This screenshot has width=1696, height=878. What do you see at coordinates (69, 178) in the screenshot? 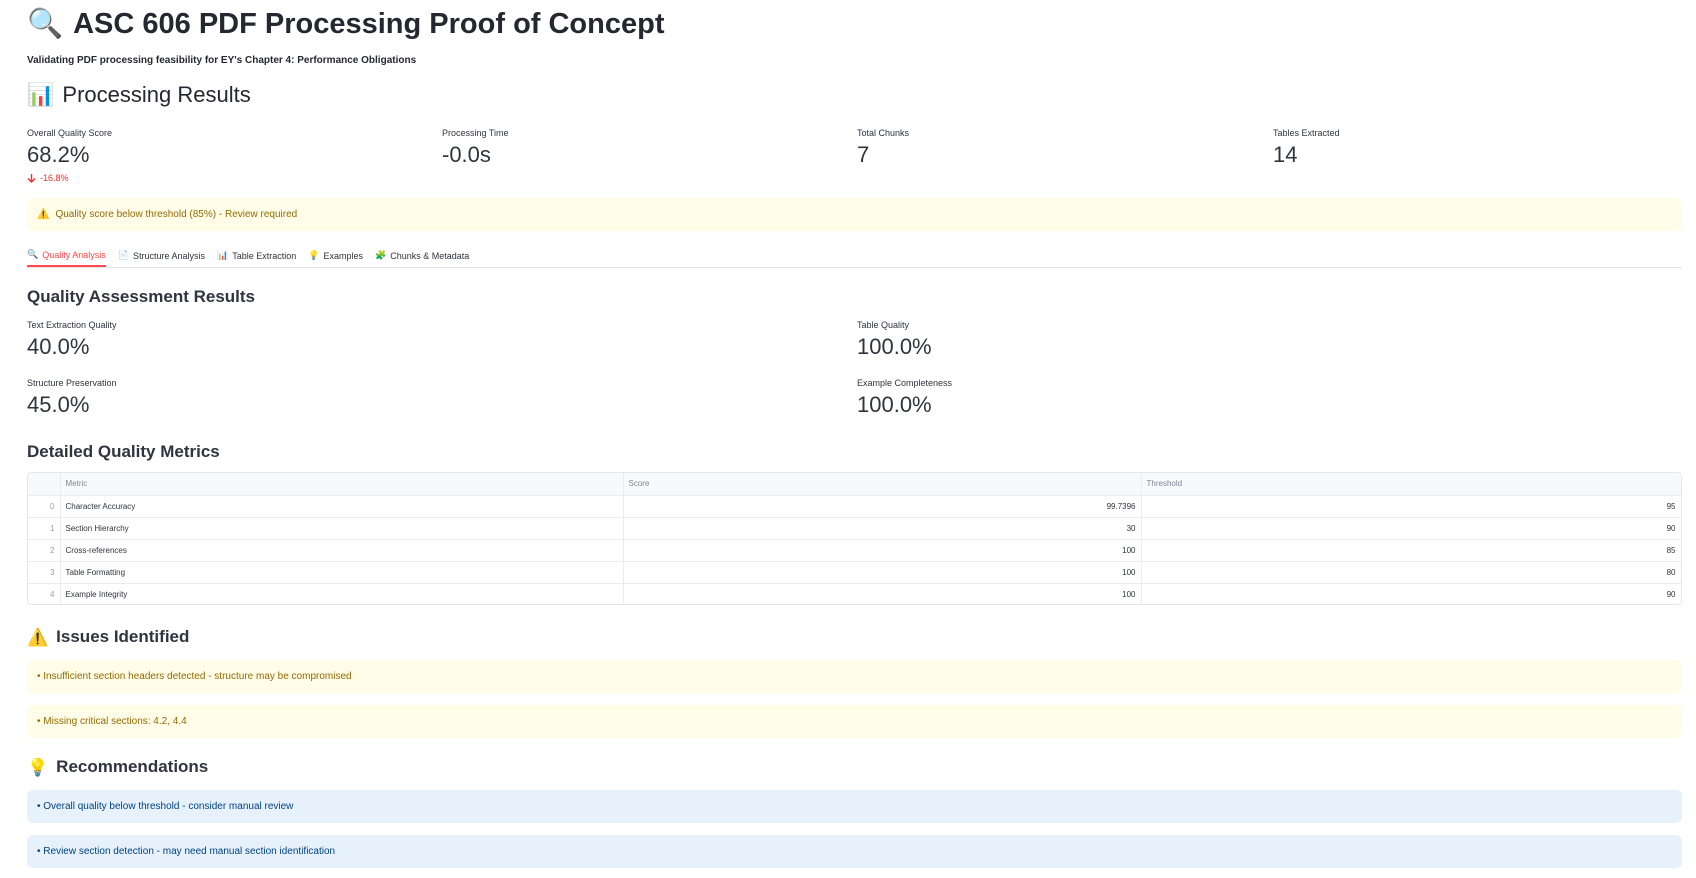
I see `metric-delta: -16.8%` at bounding box center [69, 178].